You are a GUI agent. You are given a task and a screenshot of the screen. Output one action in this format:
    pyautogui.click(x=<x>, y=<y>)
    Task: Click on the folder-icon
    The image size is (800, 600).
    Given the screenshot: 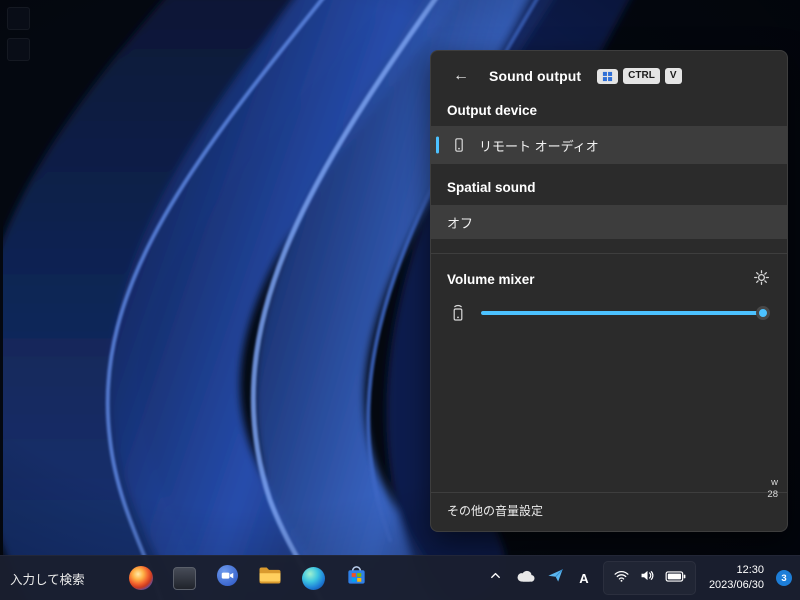 What is the action you would take?
    pyautogui.click(x=270, y=578)
    